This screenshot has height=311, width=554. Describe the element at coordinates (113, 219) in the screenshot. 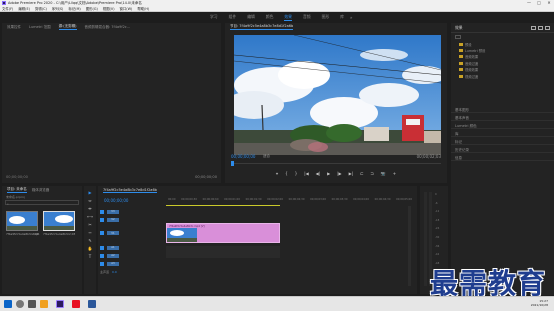

I see `track-label-v2: V2` at that location.